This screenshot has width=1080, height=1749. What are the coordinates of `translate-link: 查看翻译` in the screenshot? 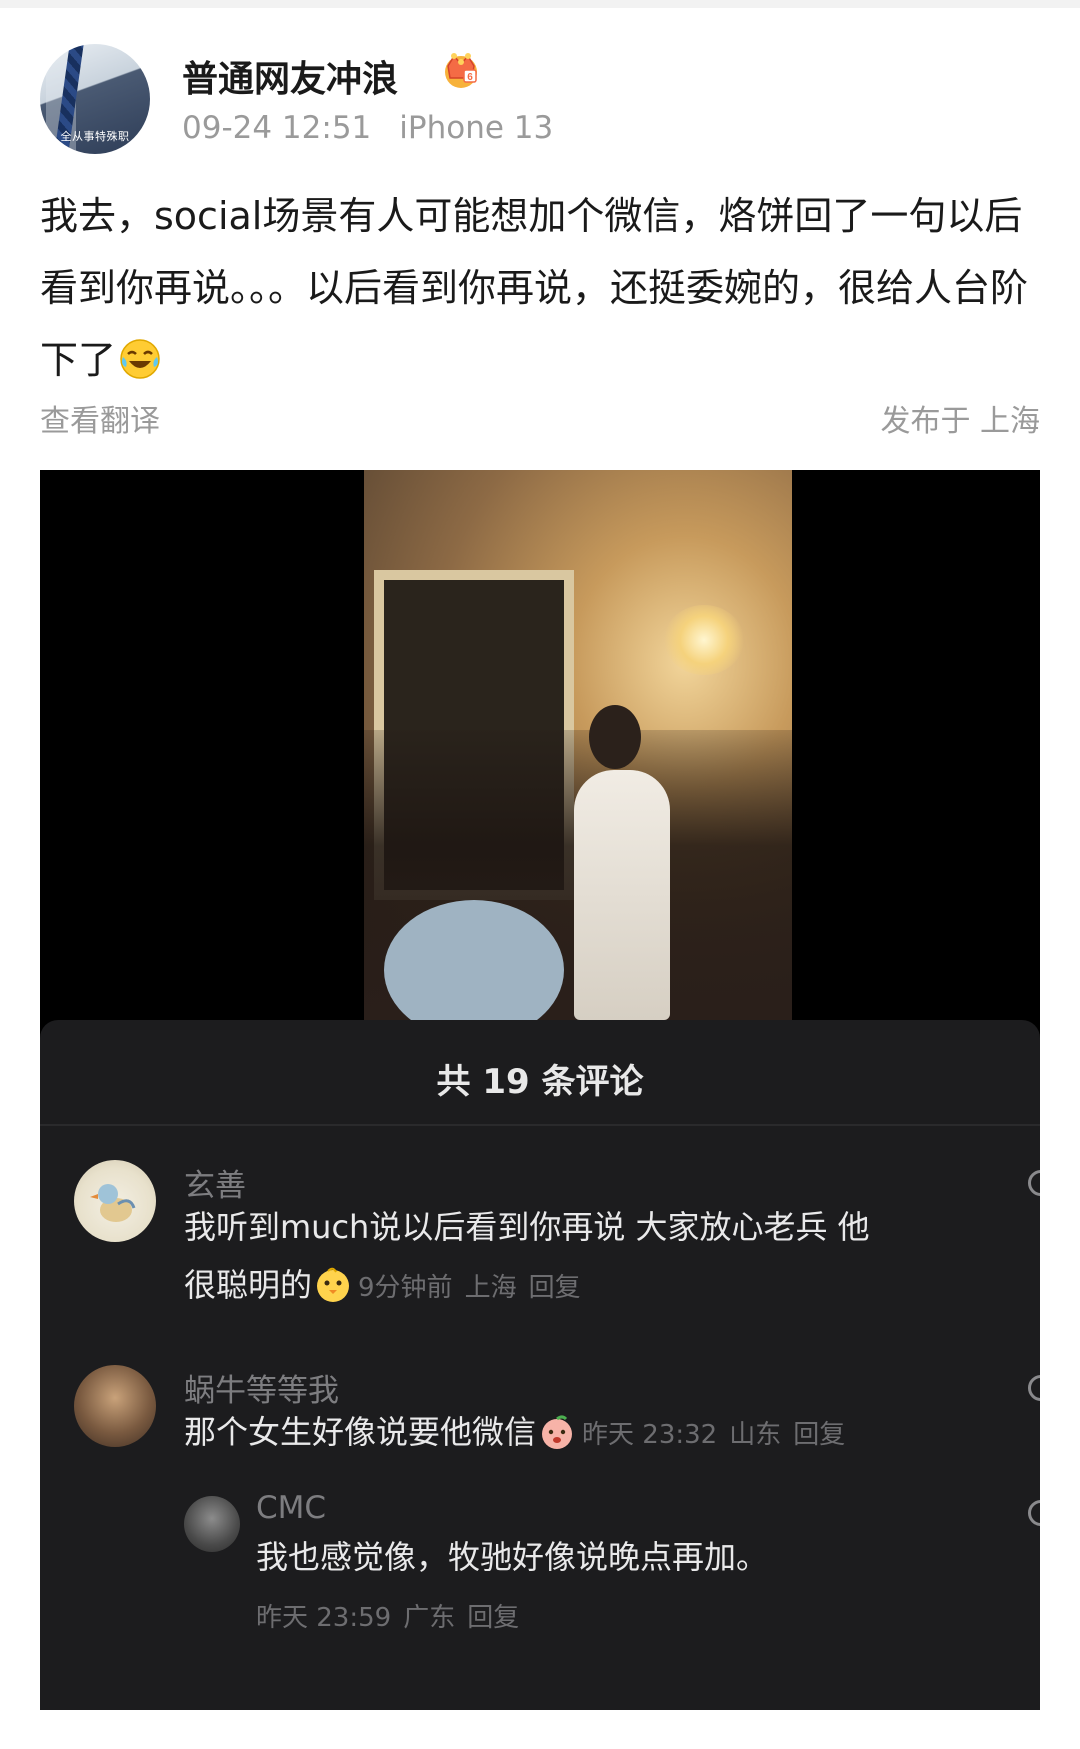 It's located at (100, 418).